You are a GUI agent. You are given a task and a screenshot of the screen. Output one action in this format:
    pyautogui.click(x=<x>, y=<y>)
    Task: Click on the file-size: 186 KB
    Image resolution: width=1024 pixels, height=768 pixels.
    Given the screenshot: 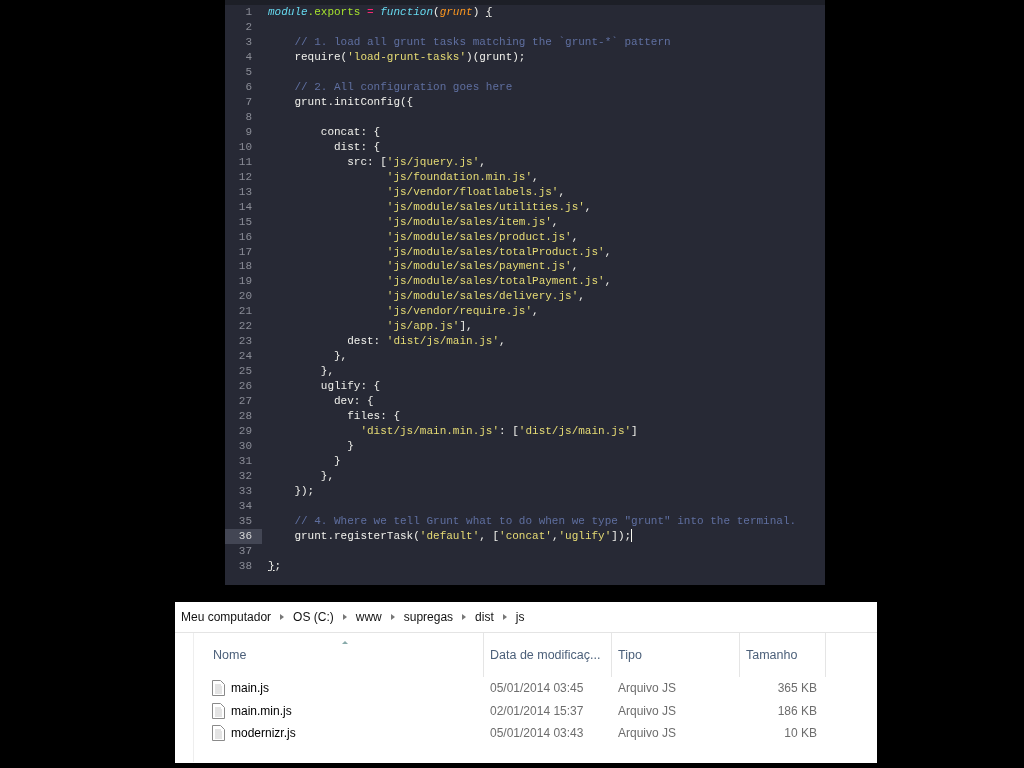 What is the action you would take?
    pyautogui.click(x=797, y=711)
    